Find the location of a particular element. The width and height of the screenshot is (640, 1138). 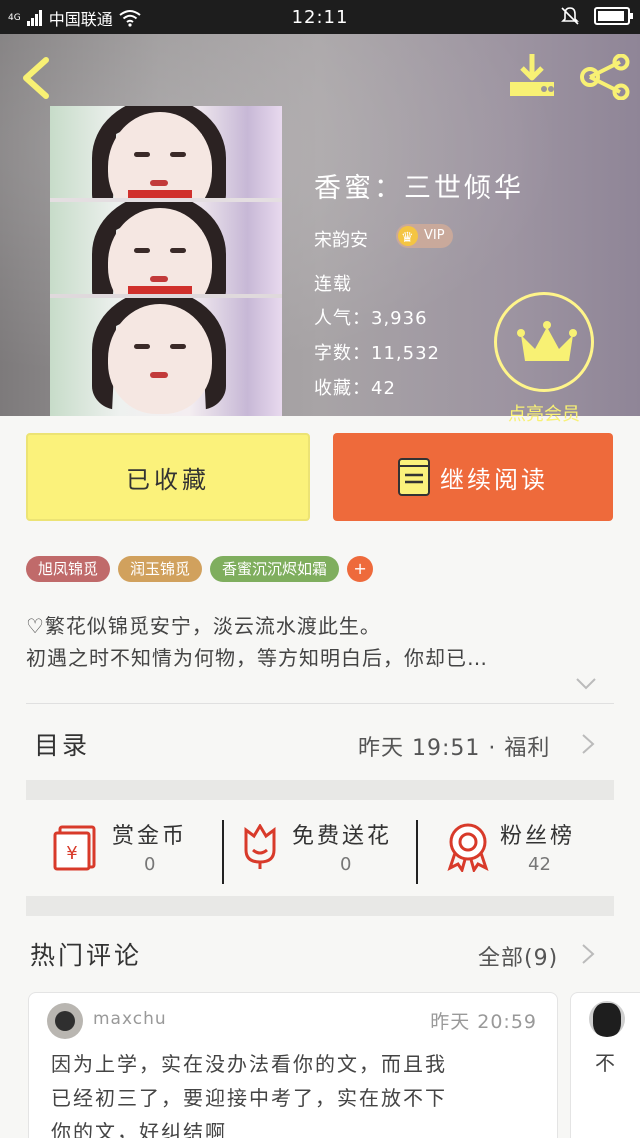

continue-reading-label: 继续阅读 is located at coordinates (494, 479).